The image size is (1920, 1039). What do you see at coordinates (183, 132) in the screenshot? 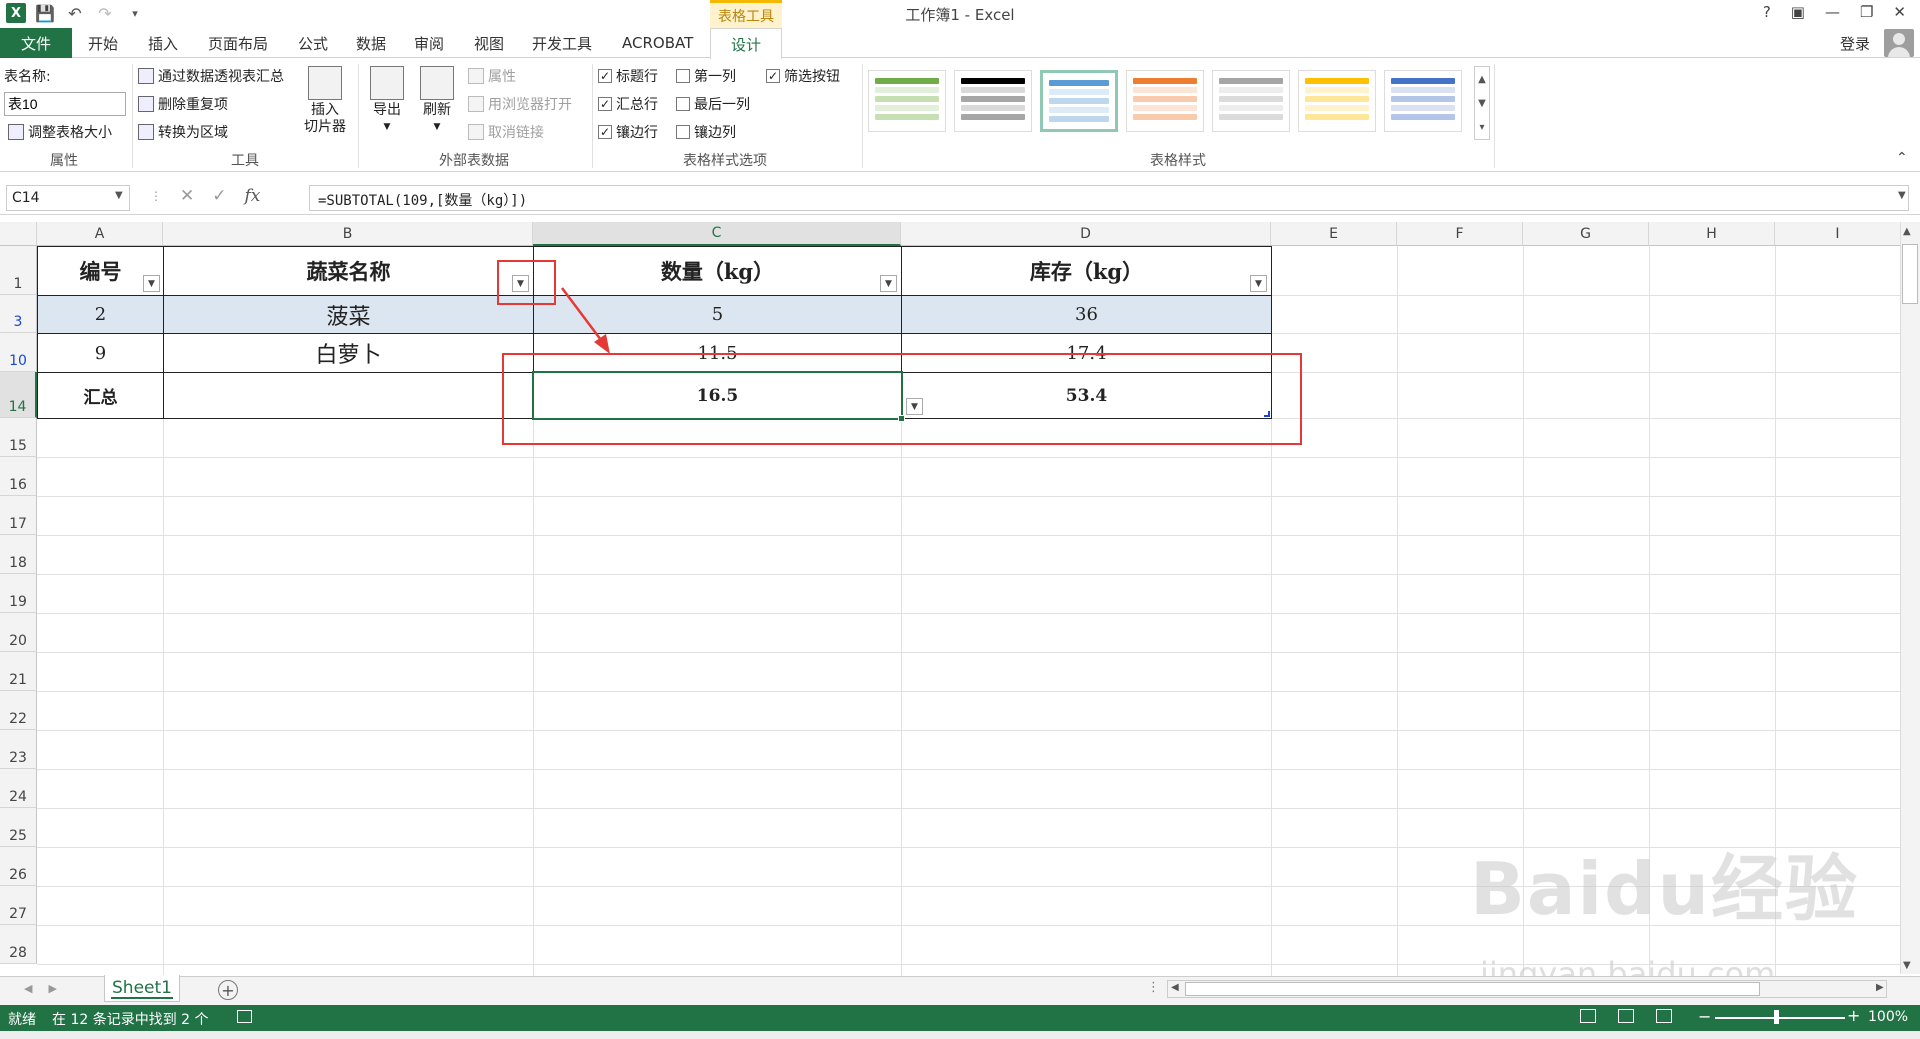
I see `convert-to-range-button: 转换为区域` at bounding box center [183, 132].